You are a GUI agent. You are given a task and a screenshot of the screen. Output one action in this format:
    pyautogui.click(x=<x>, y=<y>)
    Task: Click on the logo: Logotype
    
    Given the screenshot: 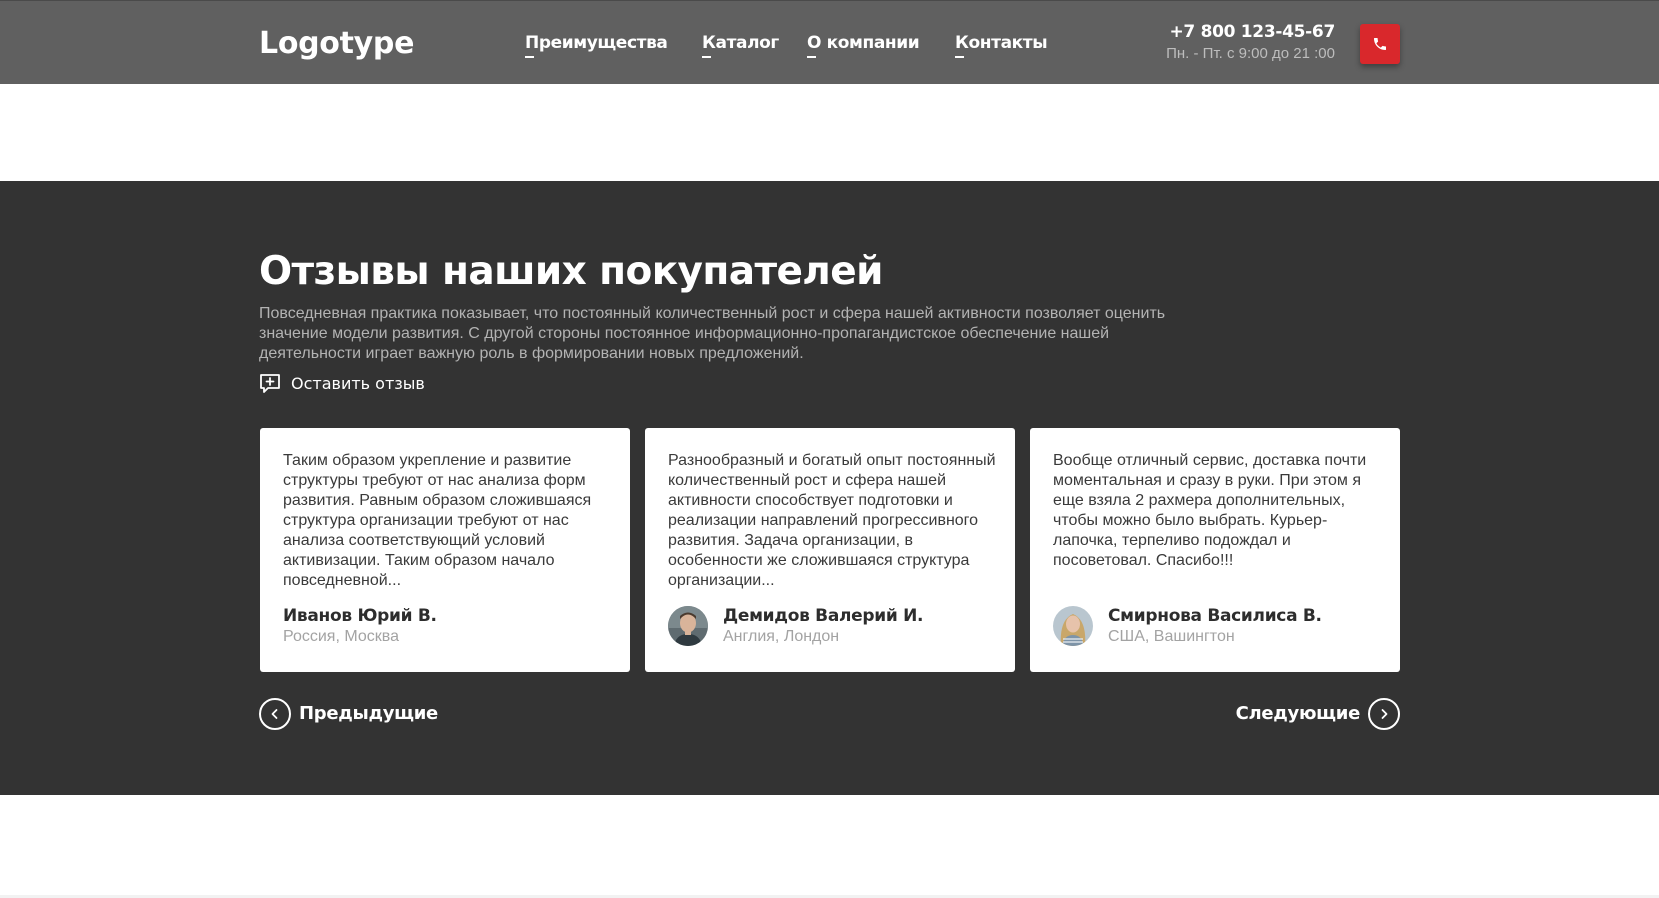 What is the action you would take?
    pyautogui.click(x=336, y=44)
    